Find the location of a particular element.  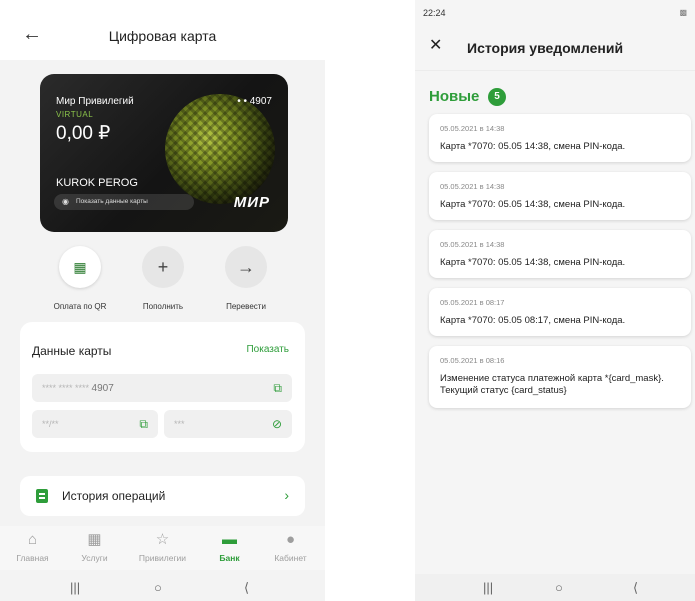

page-title: История уведомлений is located at coordinates (545, 48).